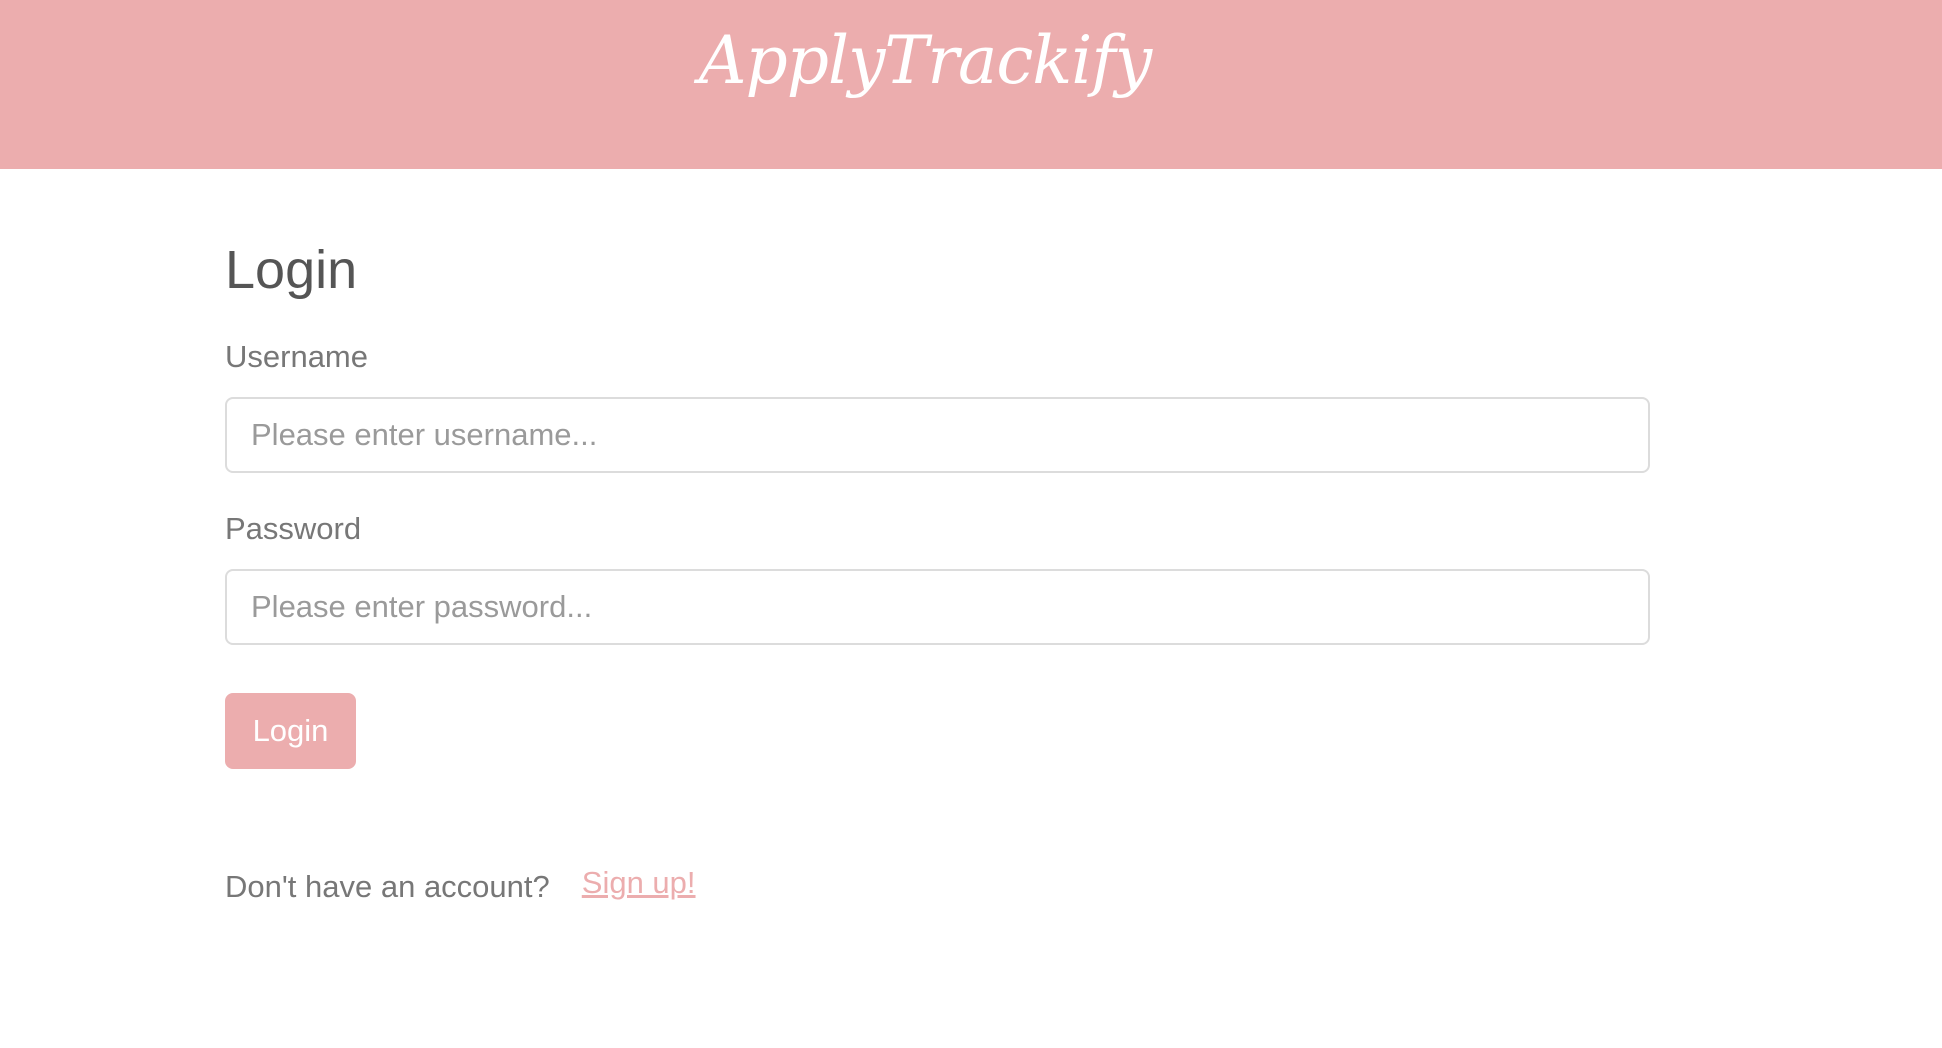  What do you see at coordinates (296, 356) in the screenshot?
I see `username-label: Username` at bounding box center [296, 356].